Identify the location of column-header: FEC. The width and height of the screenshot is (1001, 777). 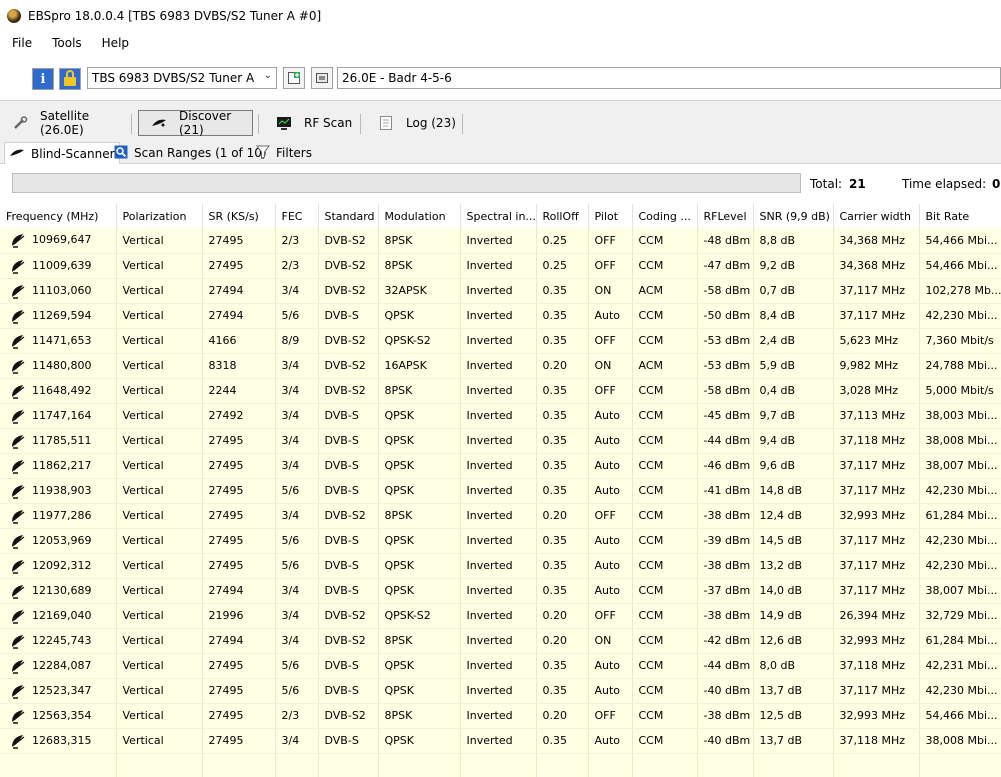
(297, 216).